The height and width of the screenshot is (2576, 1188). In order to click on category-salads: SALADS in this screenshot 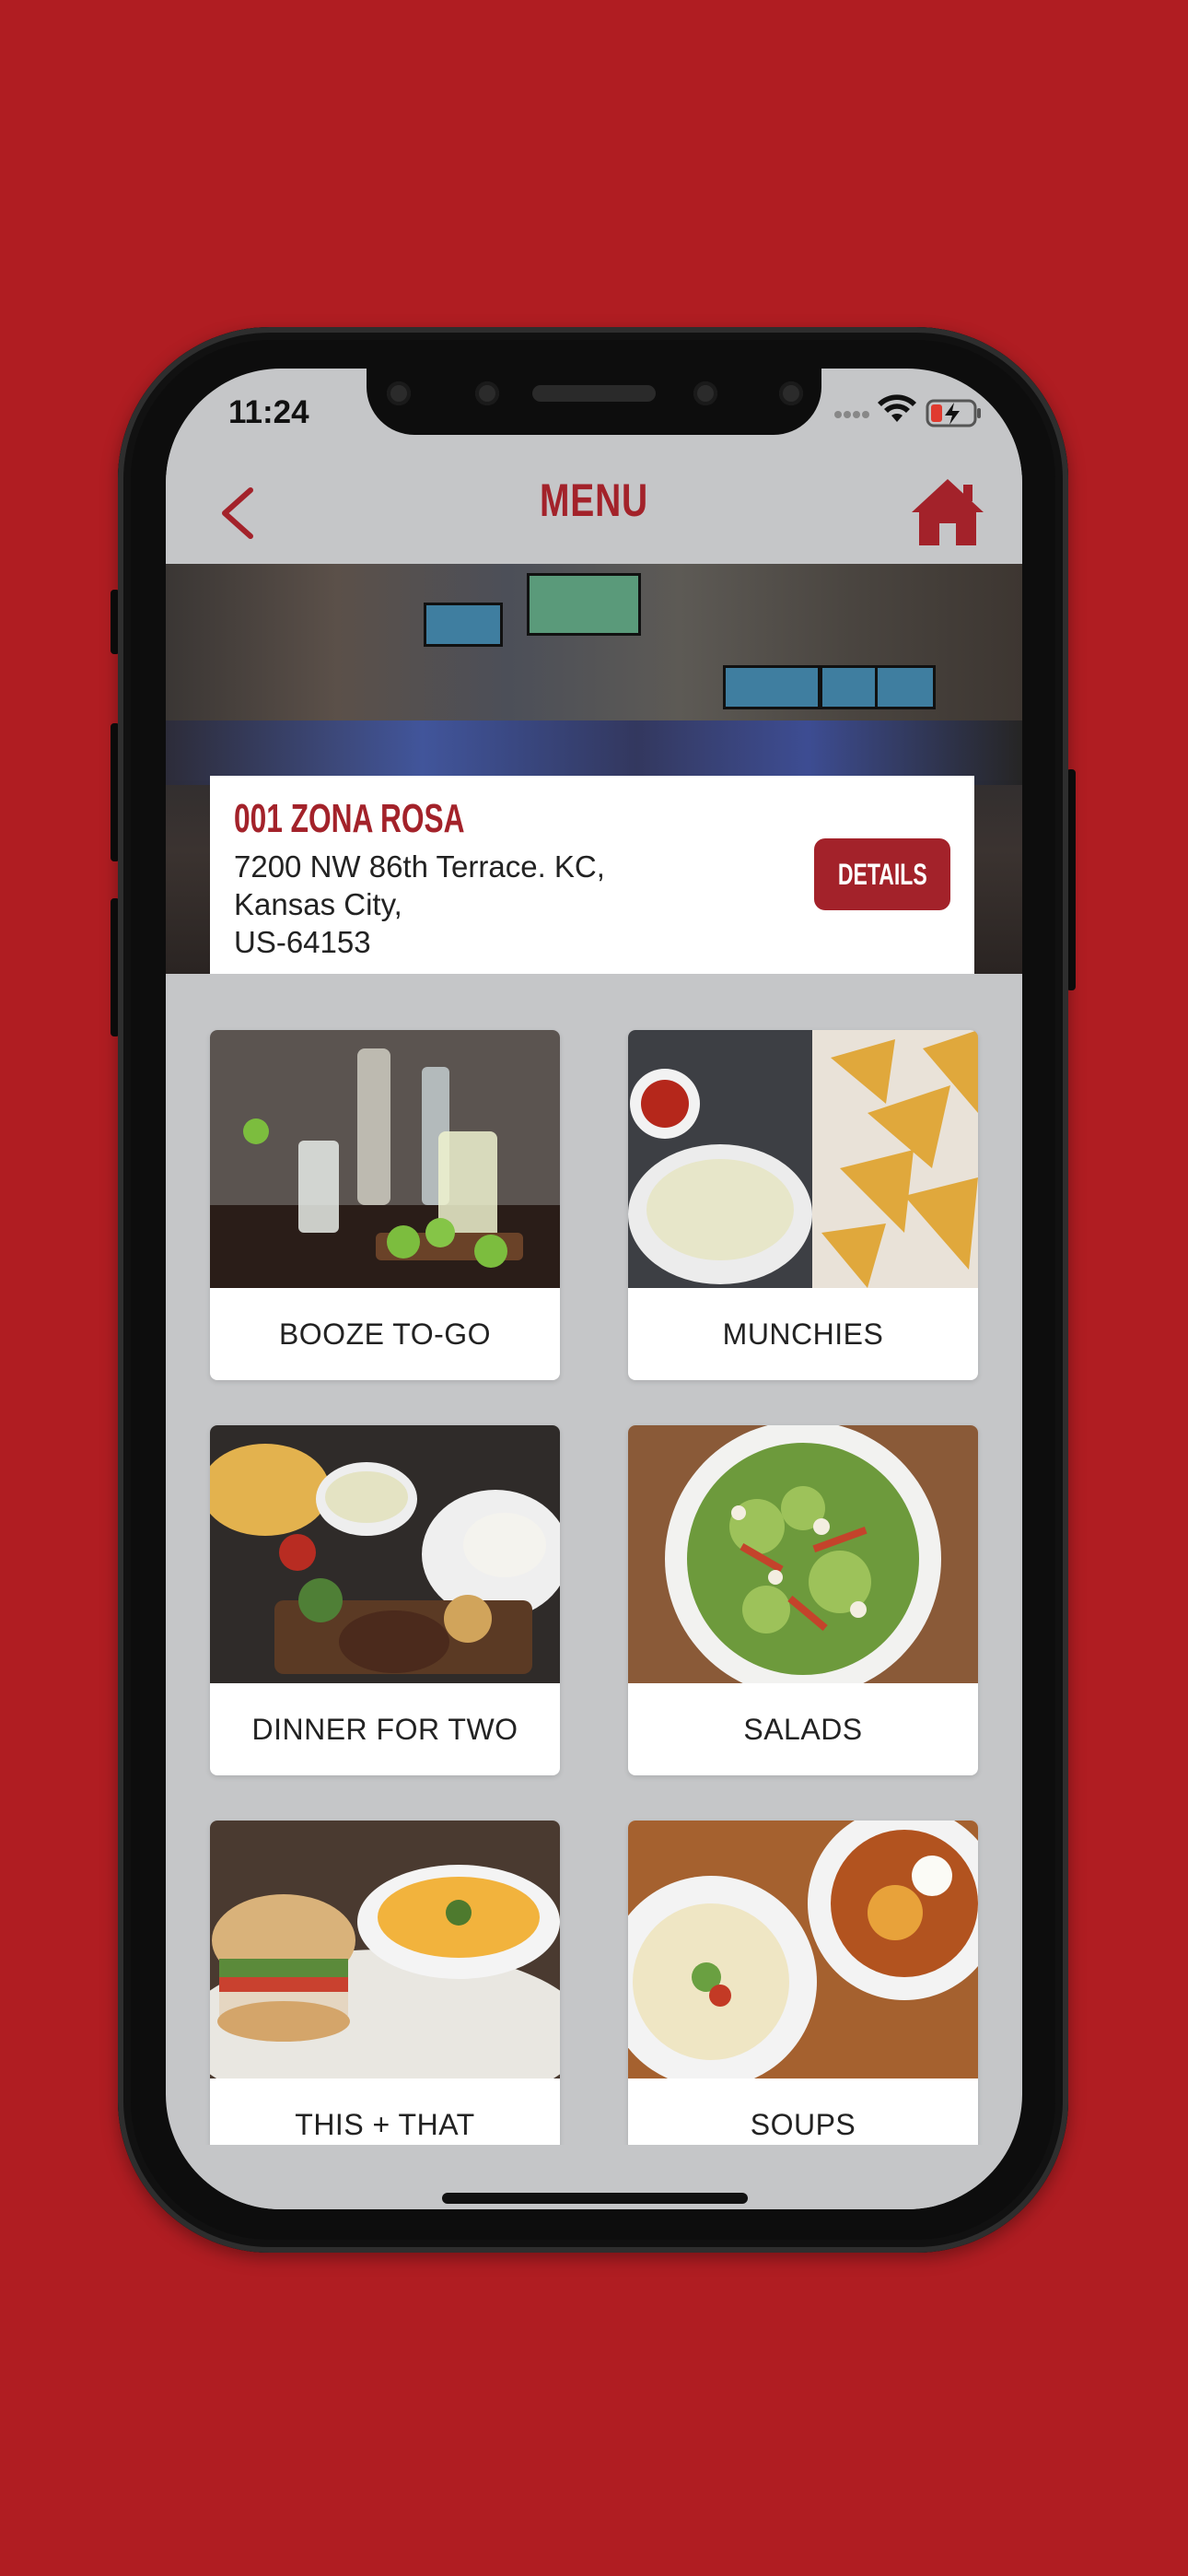, I will do `click(803, 1600)`.